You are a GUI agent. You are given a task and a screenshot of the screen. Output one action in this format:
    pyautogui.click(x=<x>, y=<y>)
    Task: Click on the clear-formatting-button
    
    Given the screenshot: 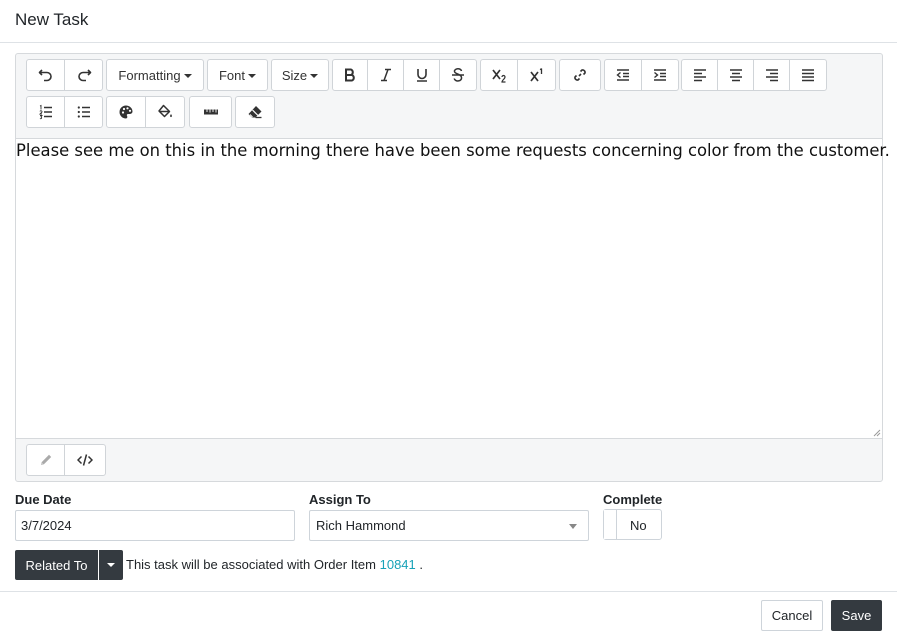 What is the action you would take?
    pyautogui.click(x=255, y=112)
    